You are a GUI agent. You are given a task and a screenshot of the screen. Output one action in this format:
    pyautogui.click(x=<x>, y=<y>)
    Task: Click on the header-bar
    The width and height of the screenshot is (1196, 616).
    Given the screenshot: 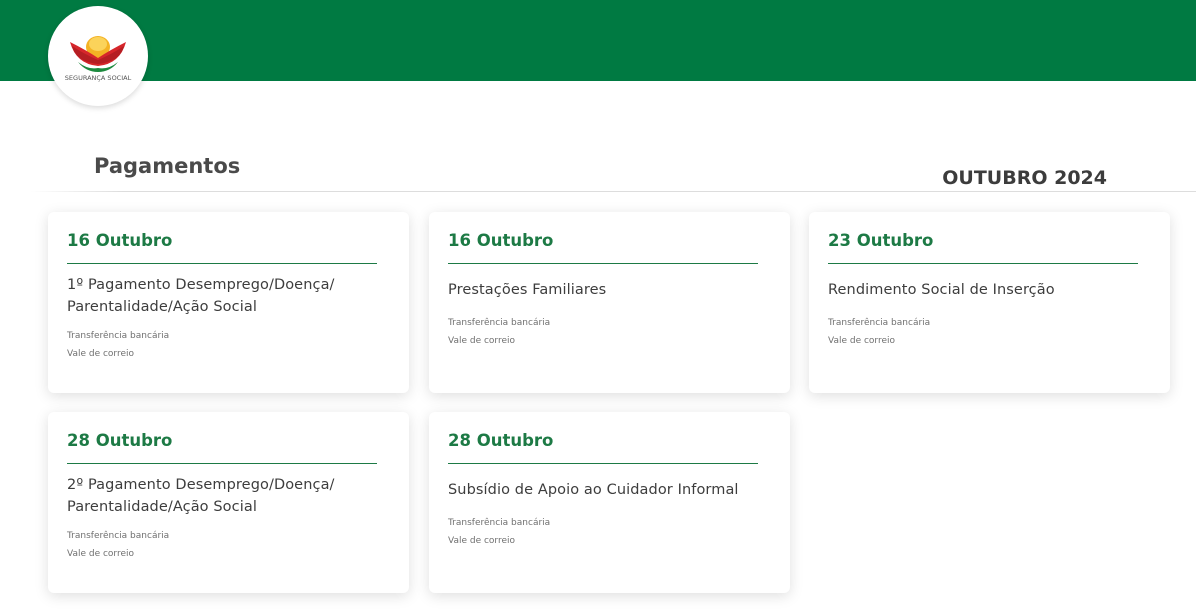 What is the action you would take?
    pyautogui.click(x=598, y=40)
    